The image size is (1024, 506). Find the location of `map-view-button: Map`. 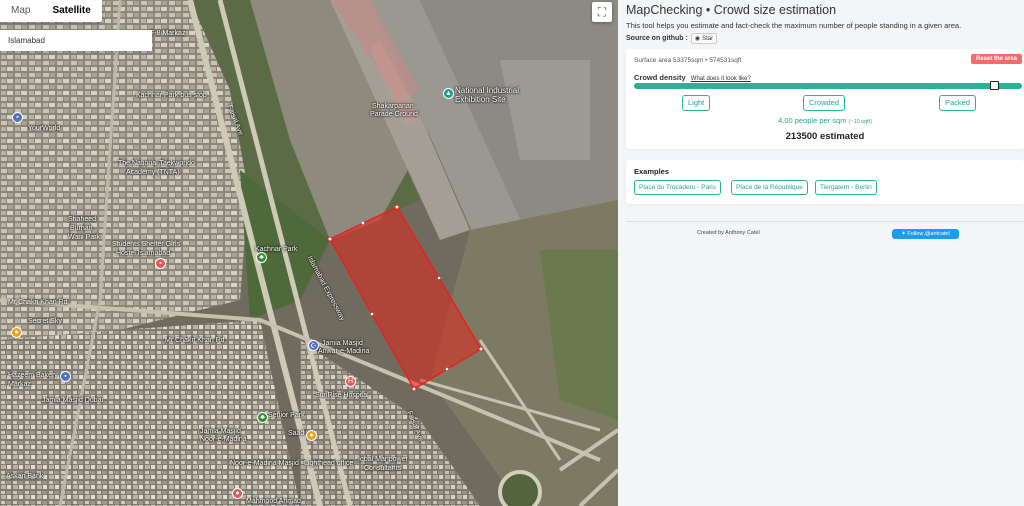

map-view-button: Map is located at coordinates (20, 11).